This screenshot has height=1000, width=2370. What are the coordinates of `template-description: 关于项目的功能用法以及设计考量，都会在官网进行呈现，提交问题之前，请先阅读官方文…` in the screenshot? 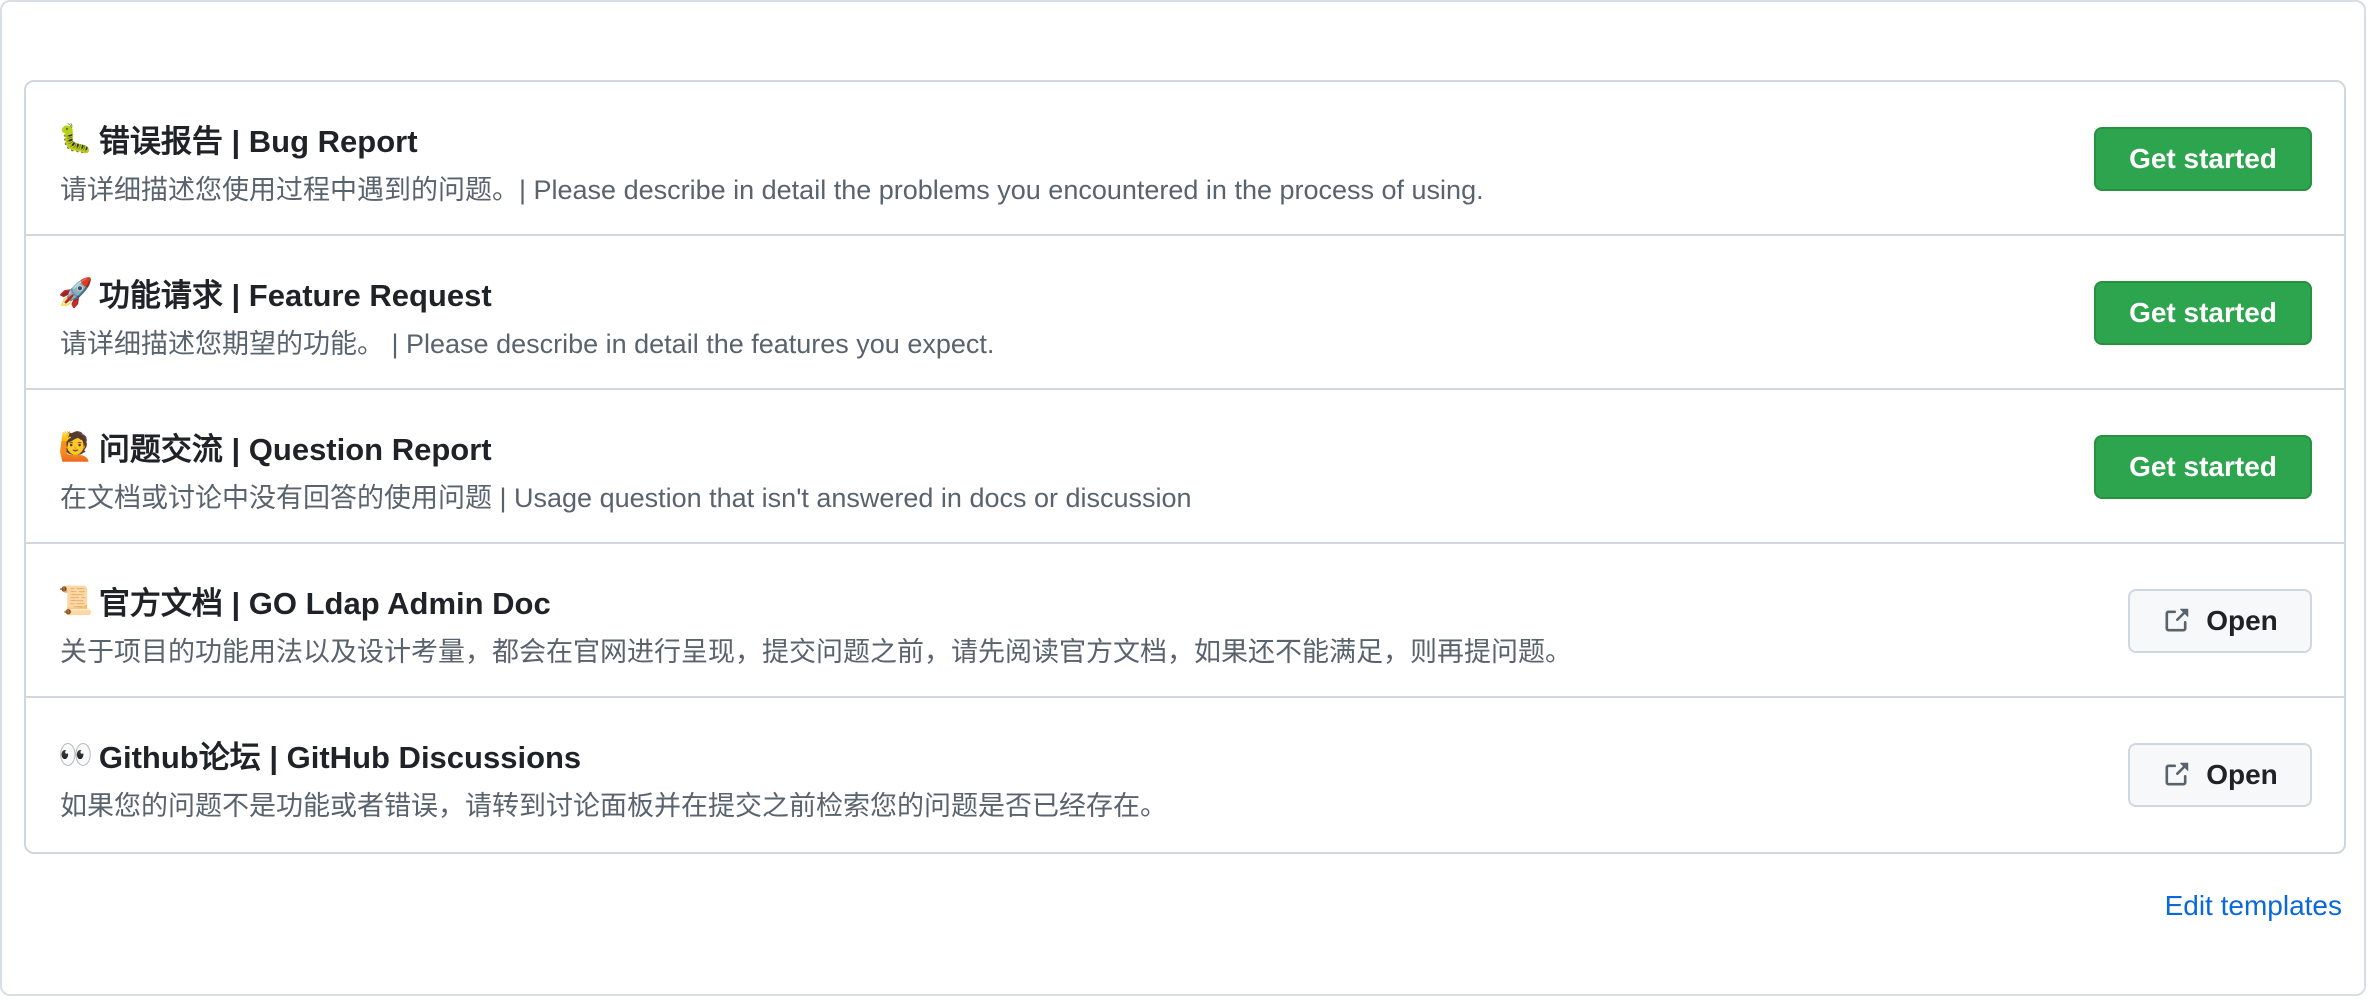 It's located at (816, 652).